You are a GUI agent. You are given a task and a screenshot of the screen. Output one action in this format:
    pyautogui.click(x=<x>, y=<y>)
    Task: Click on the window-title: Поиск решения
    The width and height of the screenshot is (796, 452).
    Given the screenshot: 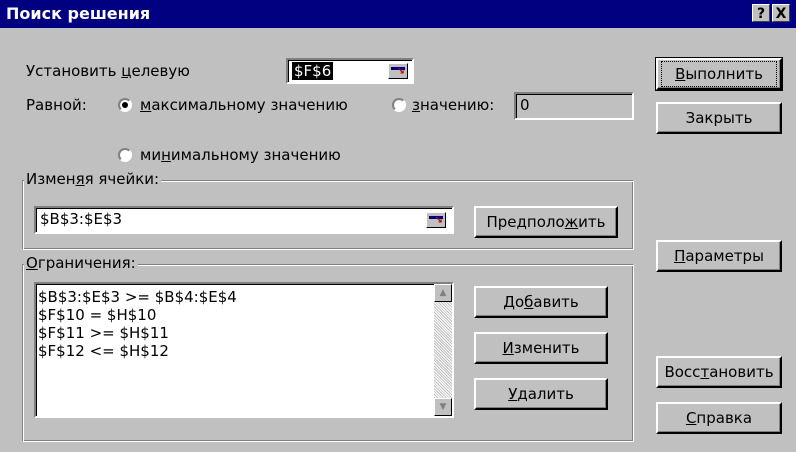 What is the action you would take?
    pyautogui.click(x=78, y=13)
    